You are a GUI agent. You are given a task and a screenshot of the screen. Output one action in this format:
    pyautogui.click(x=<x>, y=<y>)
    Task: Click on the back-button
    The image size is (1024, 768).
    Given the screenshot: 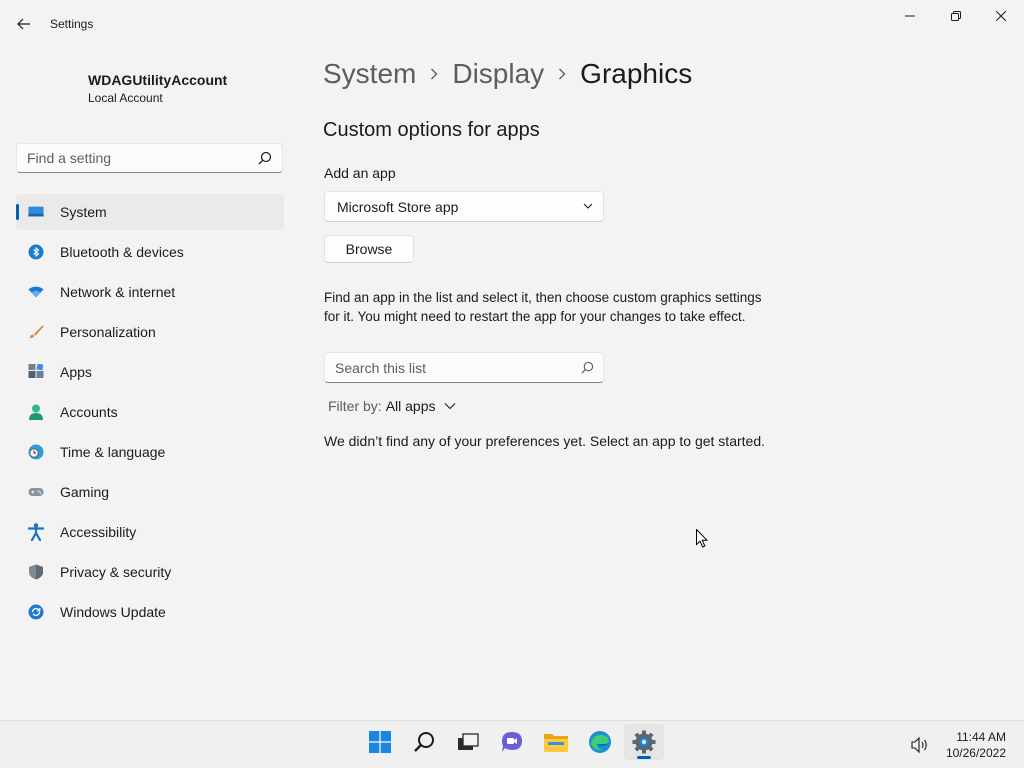 What is the action you would take?
    pyautogui.click(x=24, y=24)
    